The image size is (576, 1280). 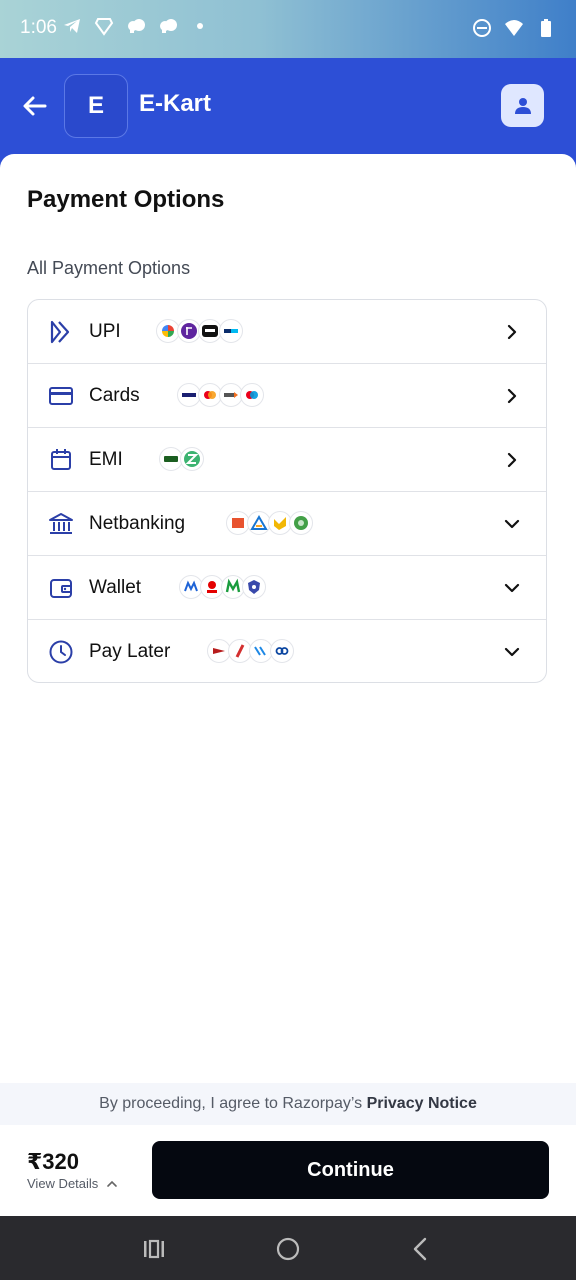 What do you see at coordinates (301, 523) in the screenshot?
I see `bank-logo-icon` at bounding box center [301, 523].